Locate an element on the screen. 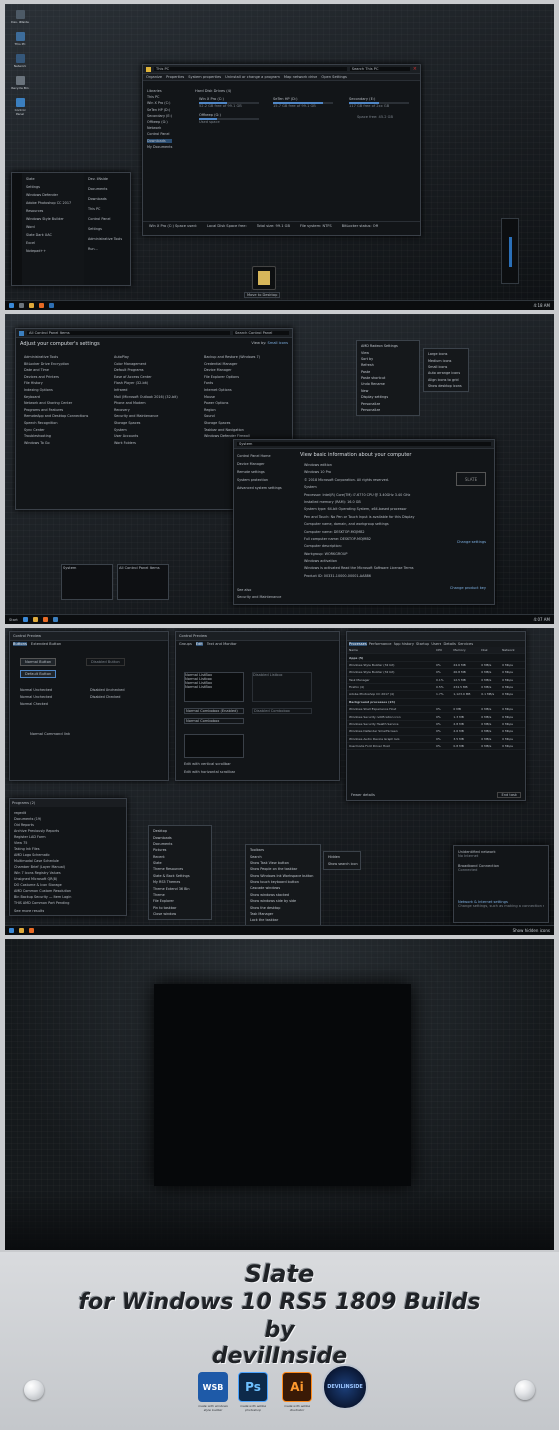  cp-item: Administrative Tools is located at coordinates (56, 357).